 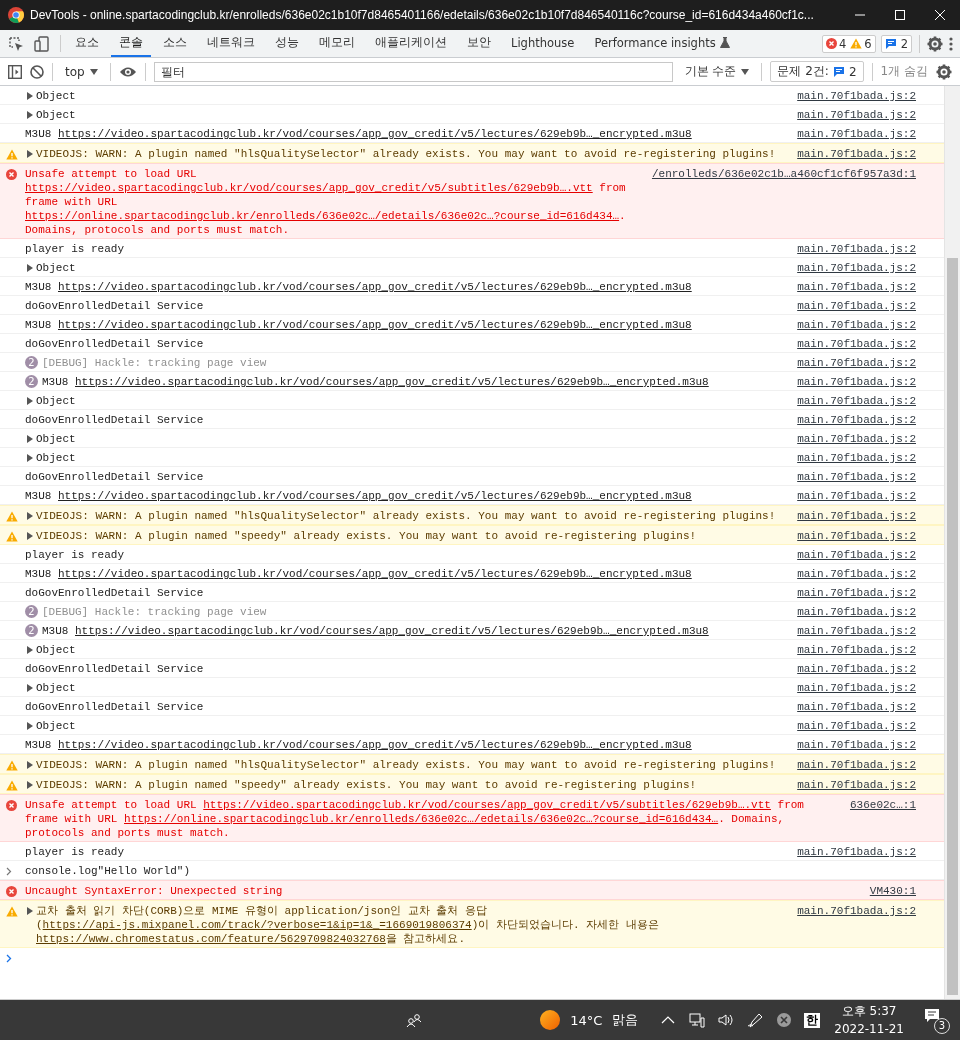 What do you see at coordinates (904, 71) in the screenshot?
I see `hidden-count: 1개 숨김` at bounding box center [904, 71].